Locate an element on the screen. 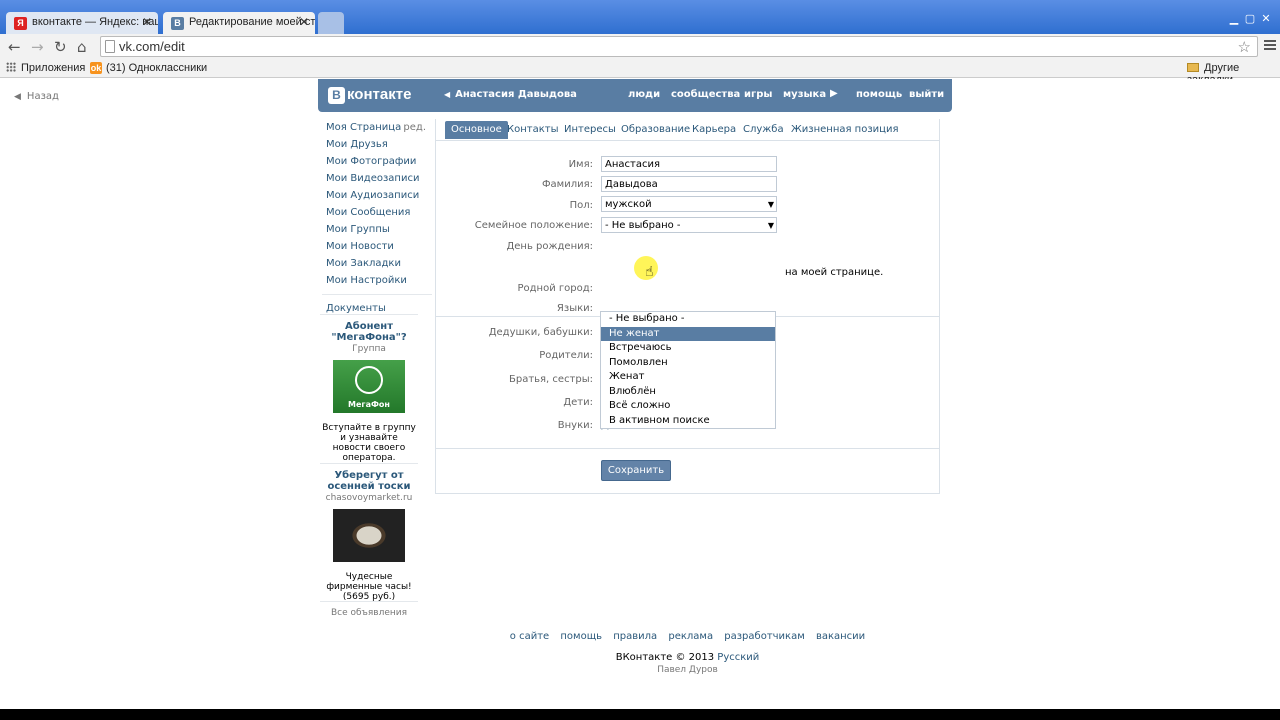  tab-life-position: Жизненная позиция is located at coordinates (844, 129).